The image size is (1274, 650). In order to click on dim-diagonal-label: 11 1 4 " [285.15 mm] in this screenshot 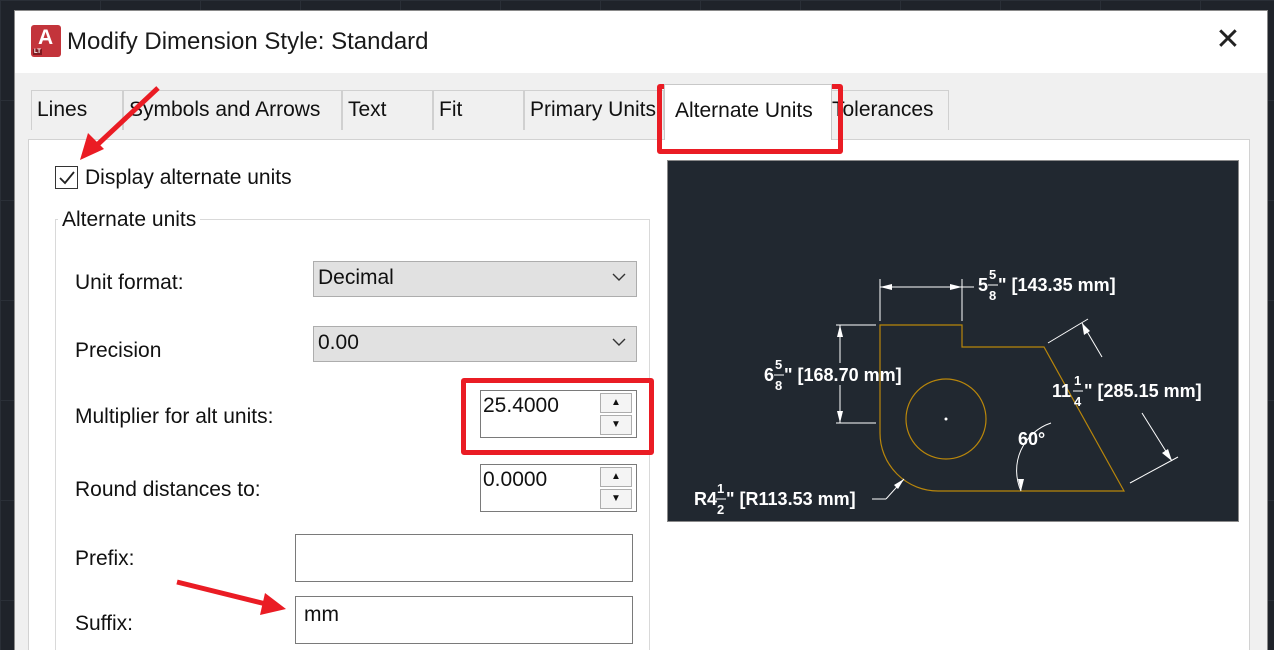, I will do `click(1127, 391)`.